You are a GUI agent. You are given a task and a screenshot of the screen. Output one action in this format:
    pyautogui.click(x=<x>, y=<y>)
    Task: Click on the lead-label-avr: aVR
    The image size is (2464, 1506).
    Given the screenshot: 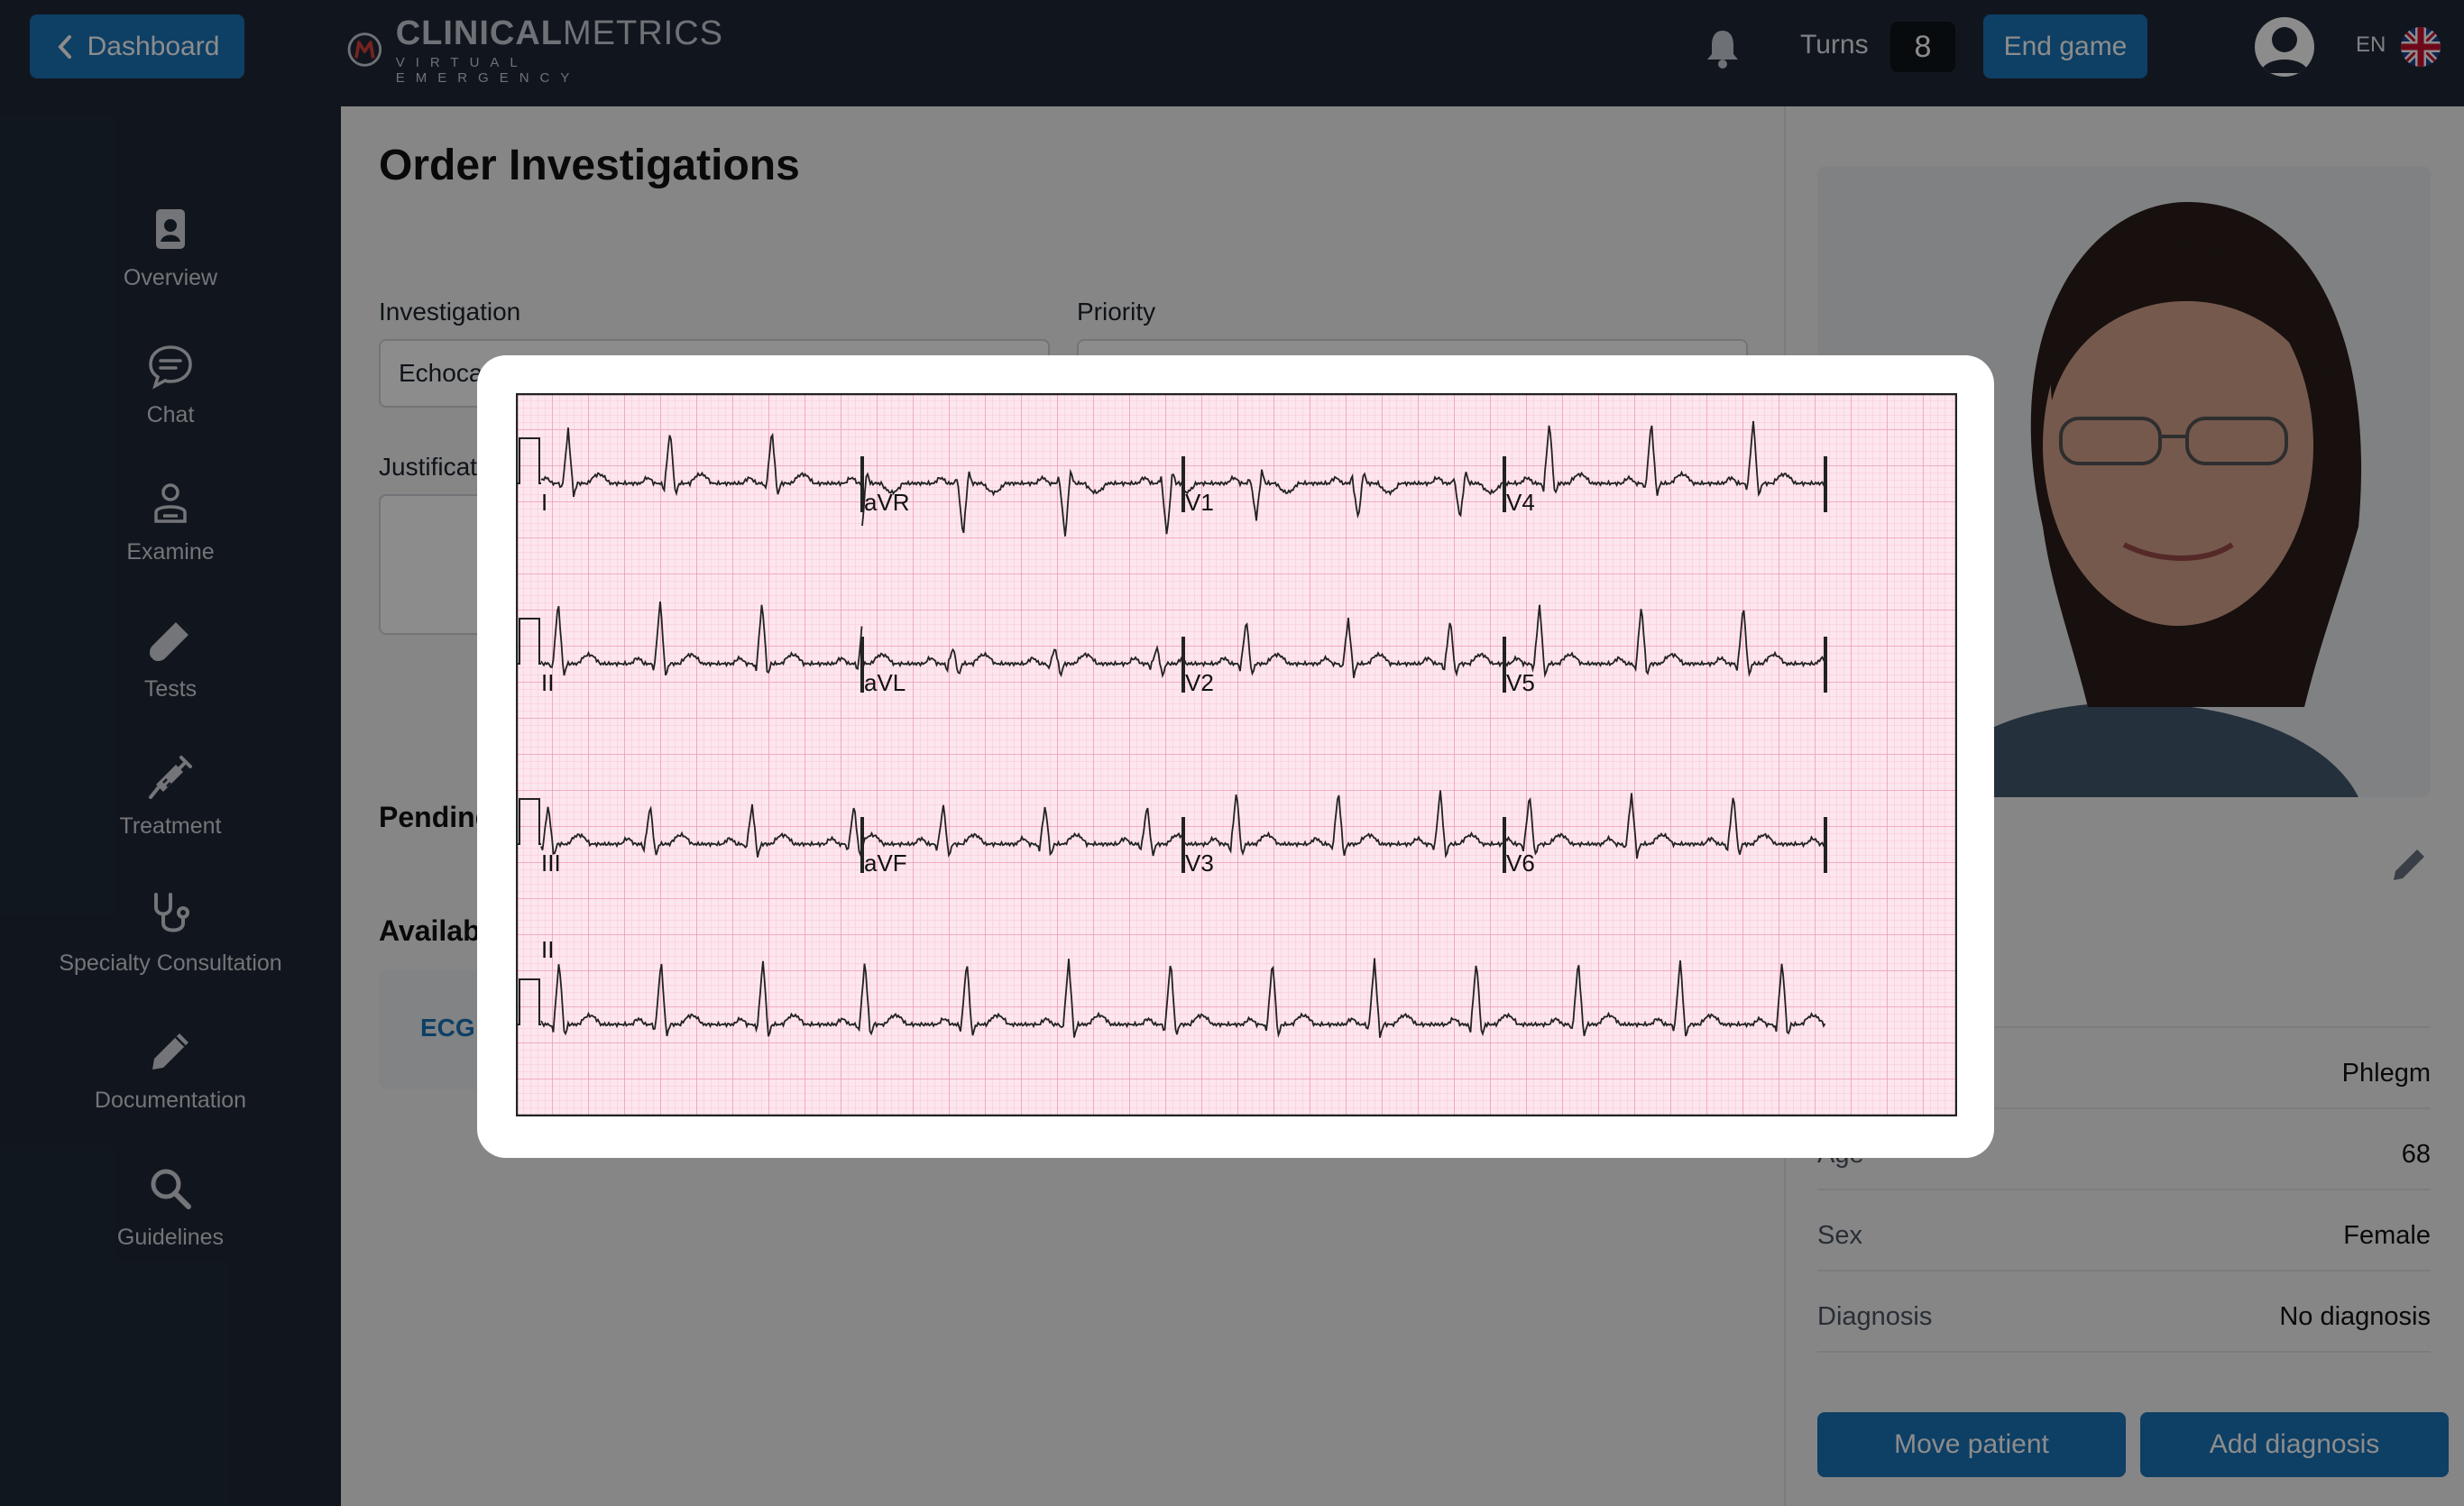 What is the action you would take?
    pyautogui.click(x=887, y=502)
    